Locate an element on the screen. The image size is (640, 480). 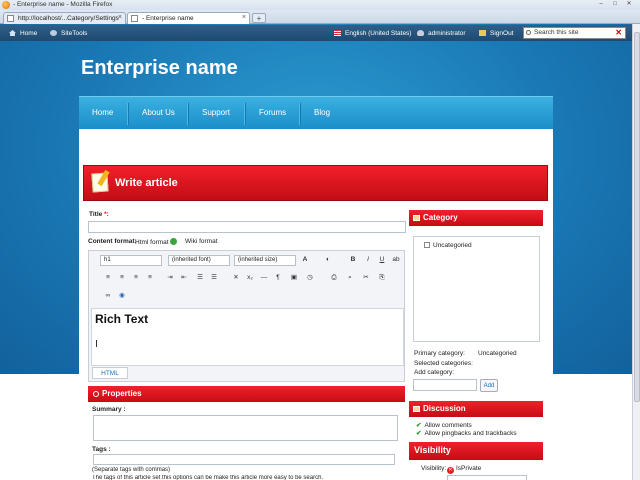
user-icon is located at coordinates (420, 33).